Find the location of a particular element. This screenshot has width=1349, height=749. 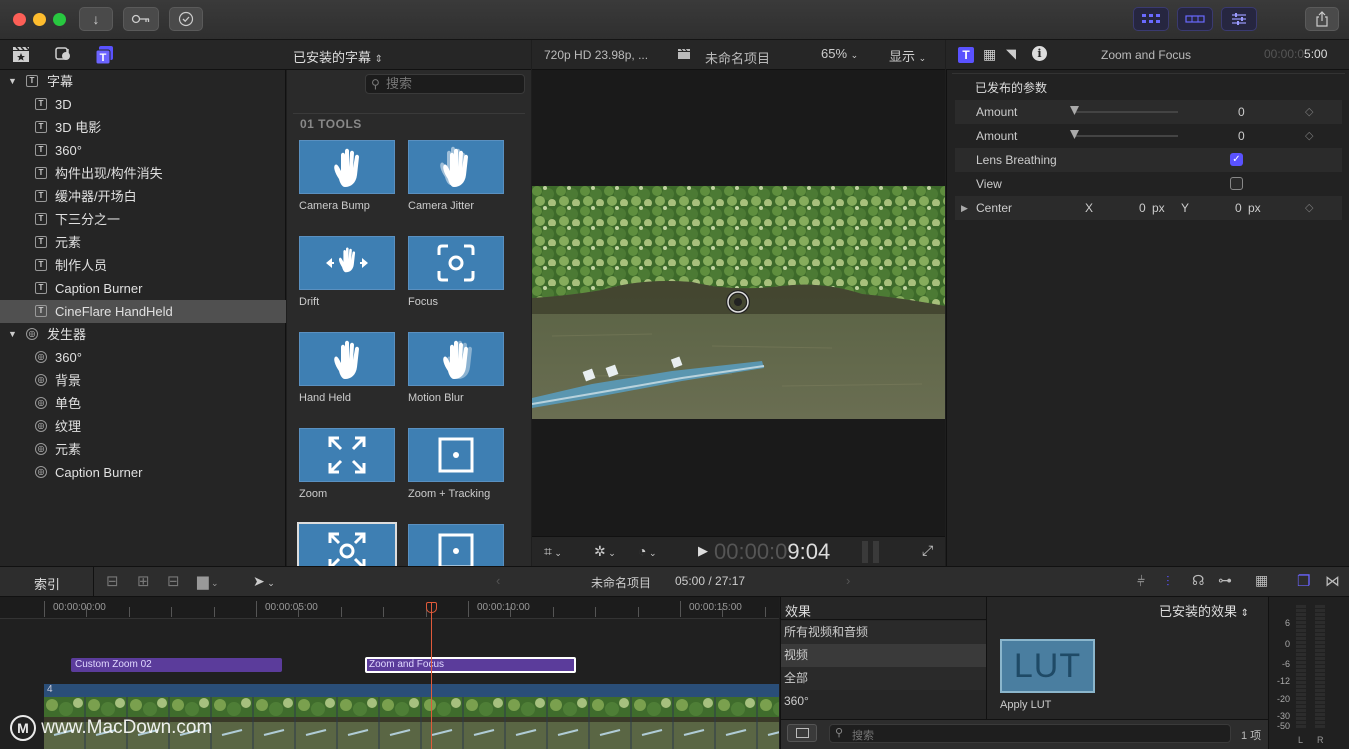

import-button: ↓ is located at coordinates (96, 19).